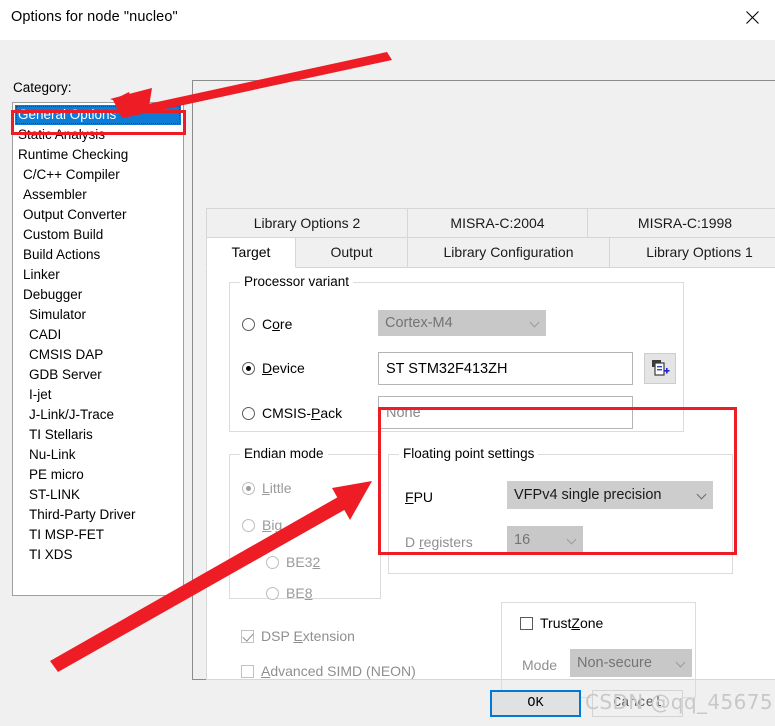 The width and height of the screenshot is (775, 726). Describe the element at coordinates (272, 562) in the screenshot. I see `radio-endian-be32-indicator` at that location.